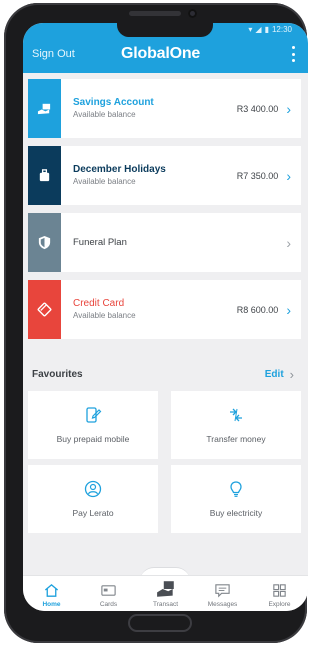 The height and width of the screenshot is (649, 320). What do you see at coordinates (161, 53) in the screenshot?
I see `brand-logo: GlobalOne` at bounding box center [161, 53].